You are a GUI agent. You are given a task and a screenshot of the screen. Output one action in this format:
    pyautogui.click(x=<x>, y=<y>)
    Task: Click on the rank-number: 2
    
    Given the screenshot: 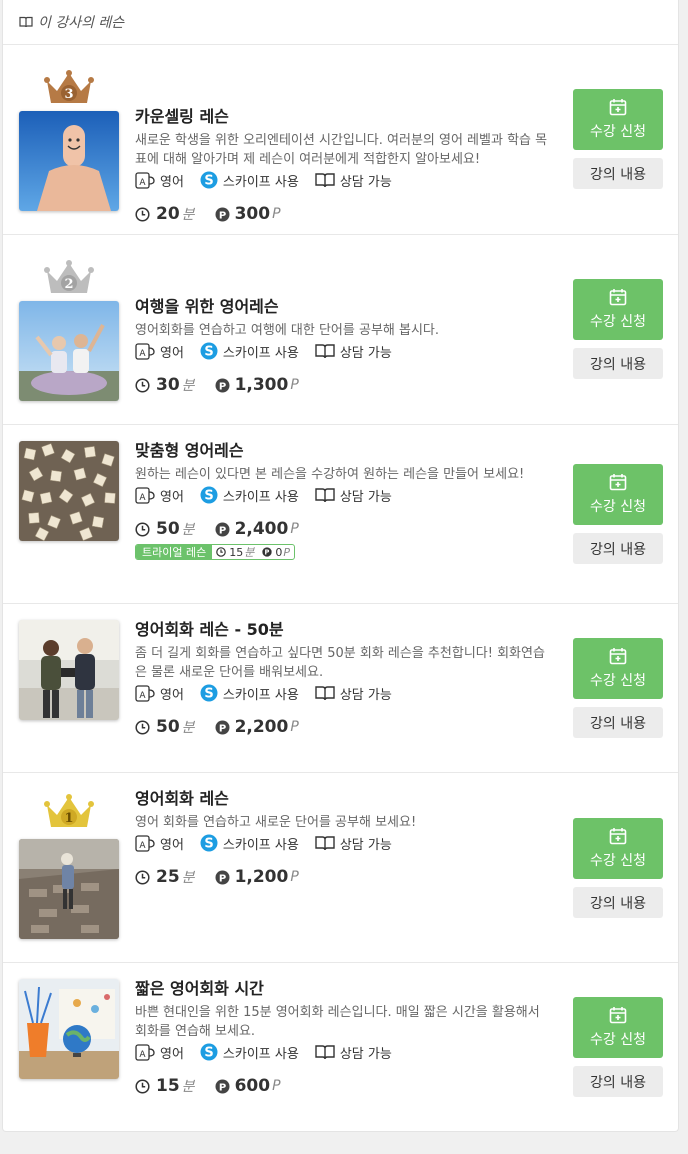 What is the action you would take?
    pyautogui.click(x=68, y=284)
    